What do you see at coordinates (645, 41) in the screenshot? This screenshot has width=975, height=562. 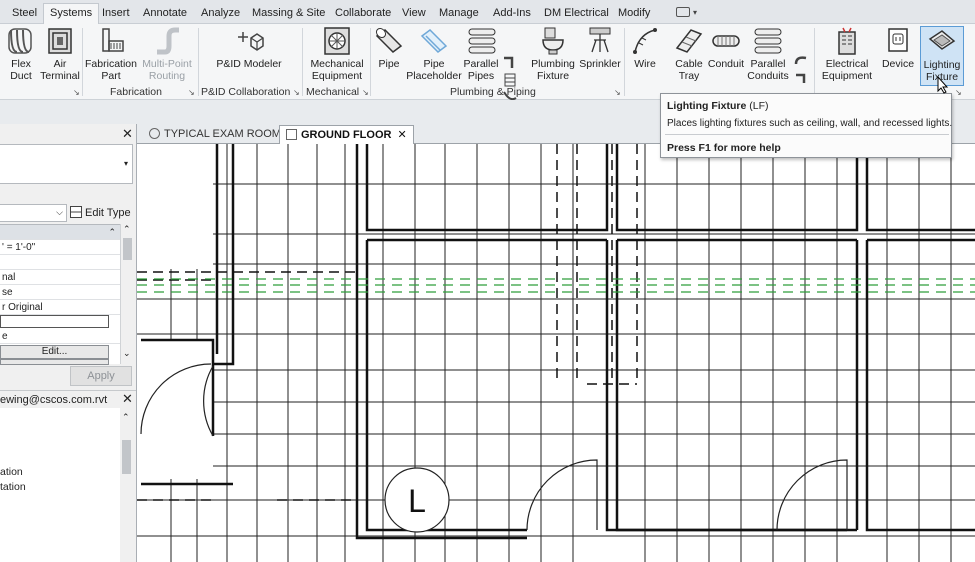 I see `wire-icon` at bounding box center [645, 41].